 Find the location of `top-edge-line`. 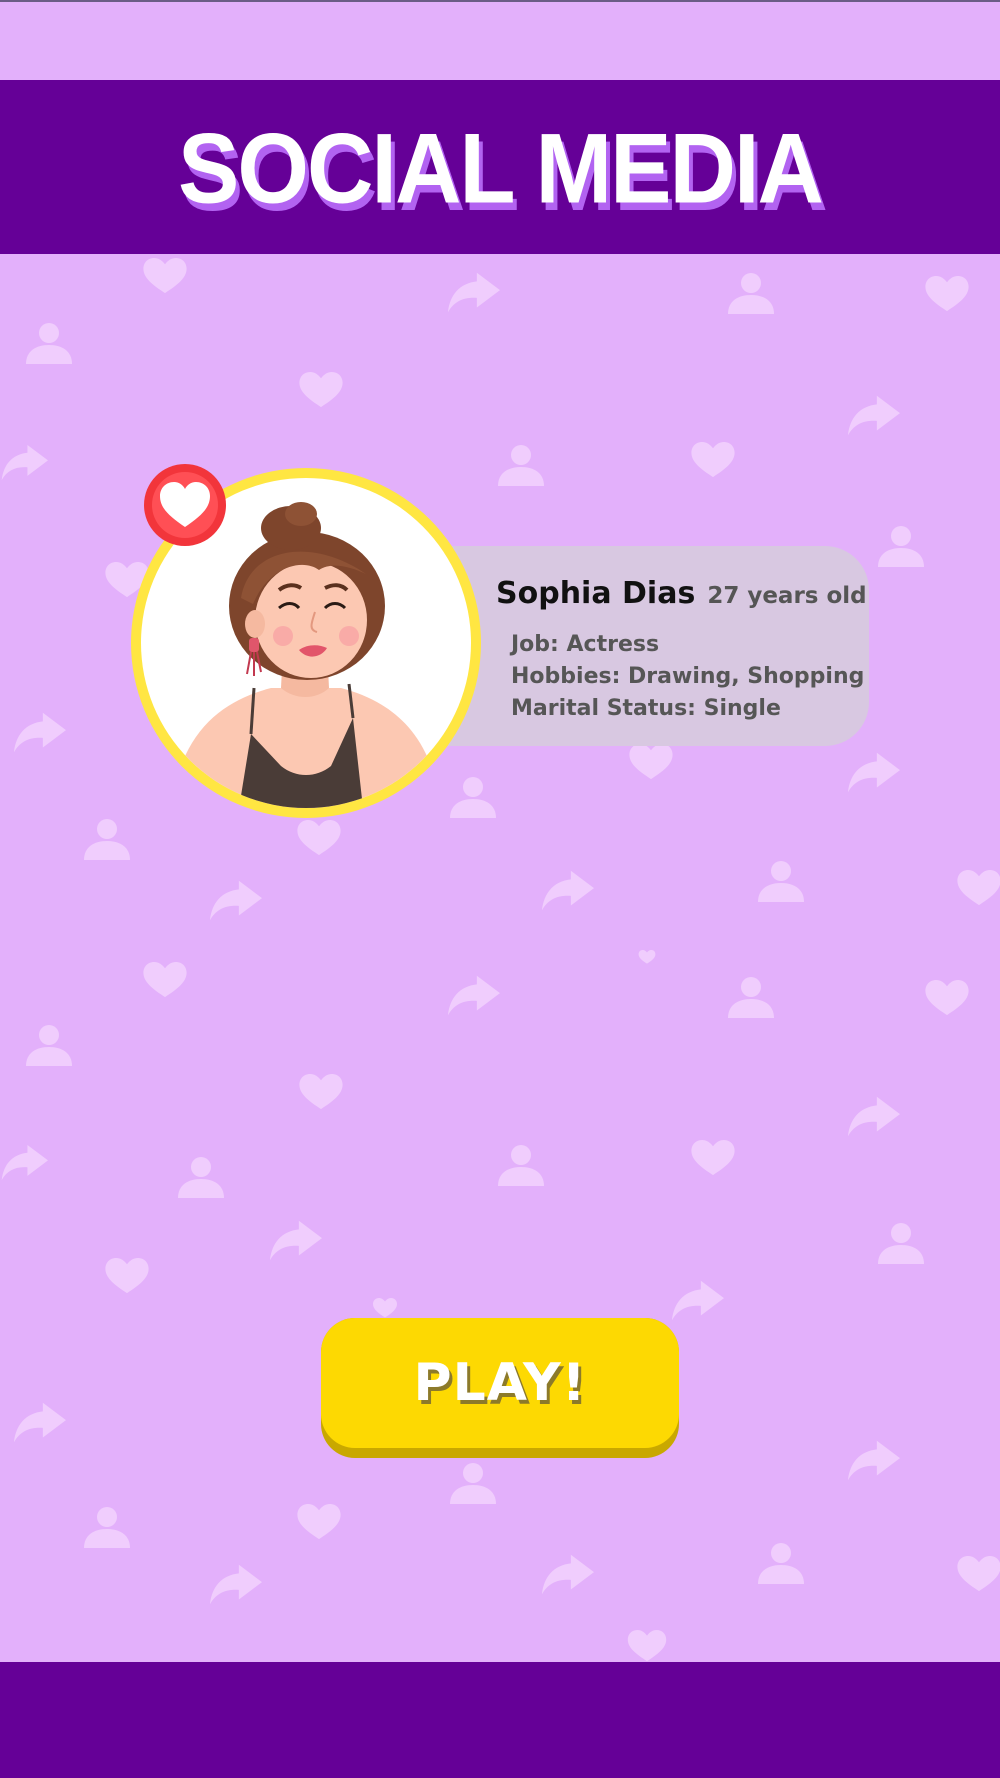

top-edge-line is located at coordinates (500, 1).